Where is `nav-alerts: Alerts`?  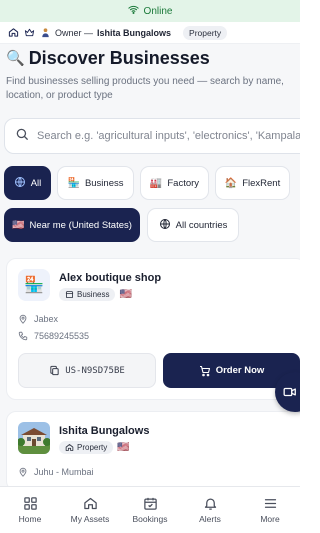 nav-alerts: Alerts is located at coordinates (210, 510).